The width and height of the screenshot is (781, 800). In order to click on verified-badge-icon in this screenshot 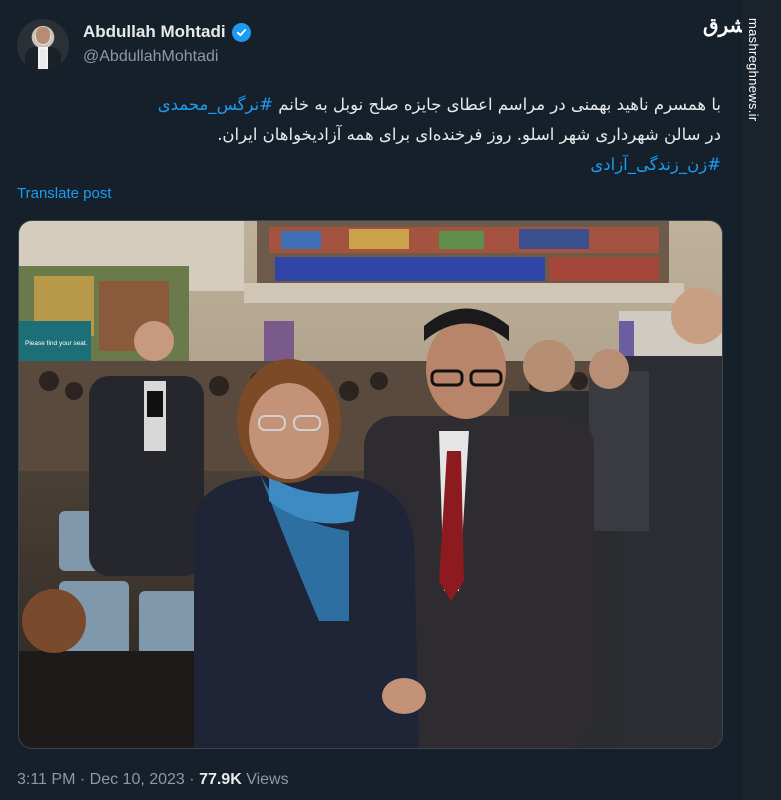, I will do `click(241, 32)`.